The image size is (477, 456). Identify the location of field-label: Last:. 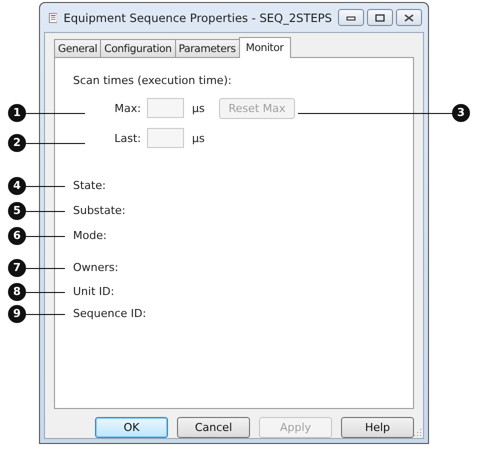
(127, 138).